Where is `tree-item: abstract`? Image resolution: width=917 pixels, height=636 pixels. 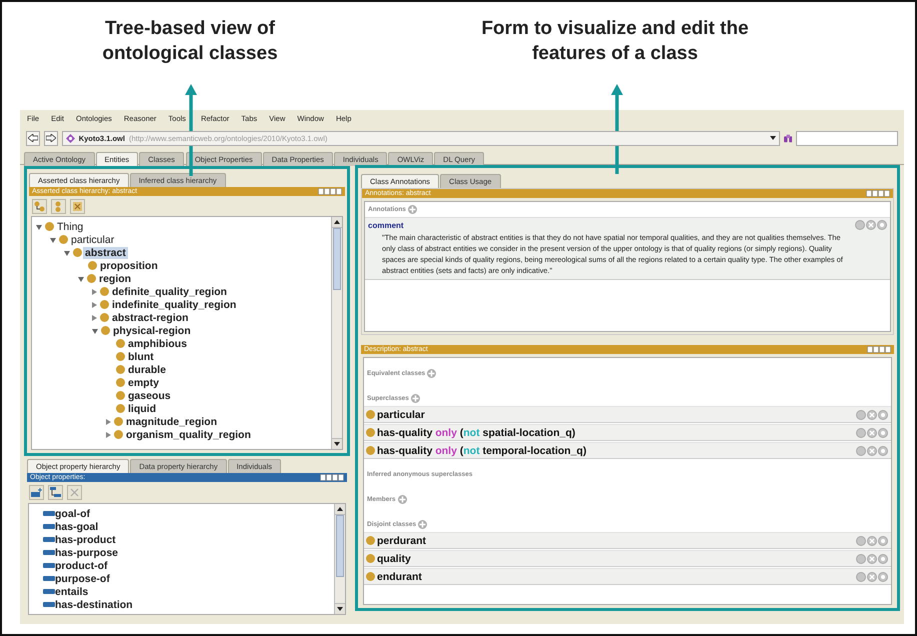 tree-item: abstract is located at coordinates (105, 252).